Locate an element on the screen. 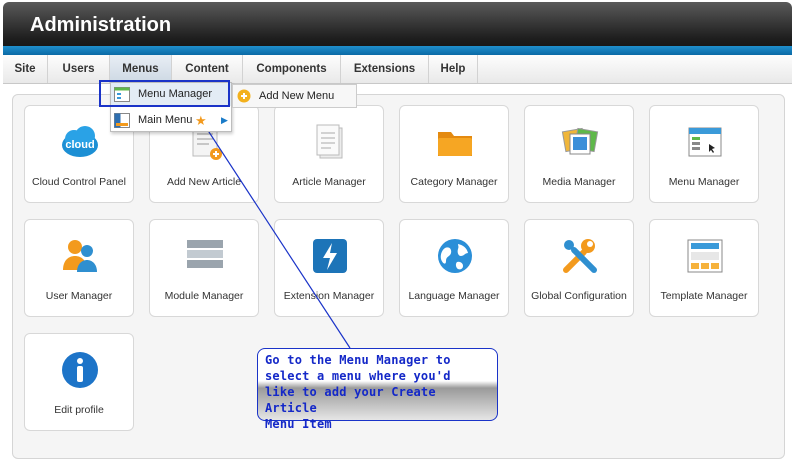 This screenshot has height=475, width=795. submenu-add-new-menu: Add New Menu is located at coordinates (294, 96).